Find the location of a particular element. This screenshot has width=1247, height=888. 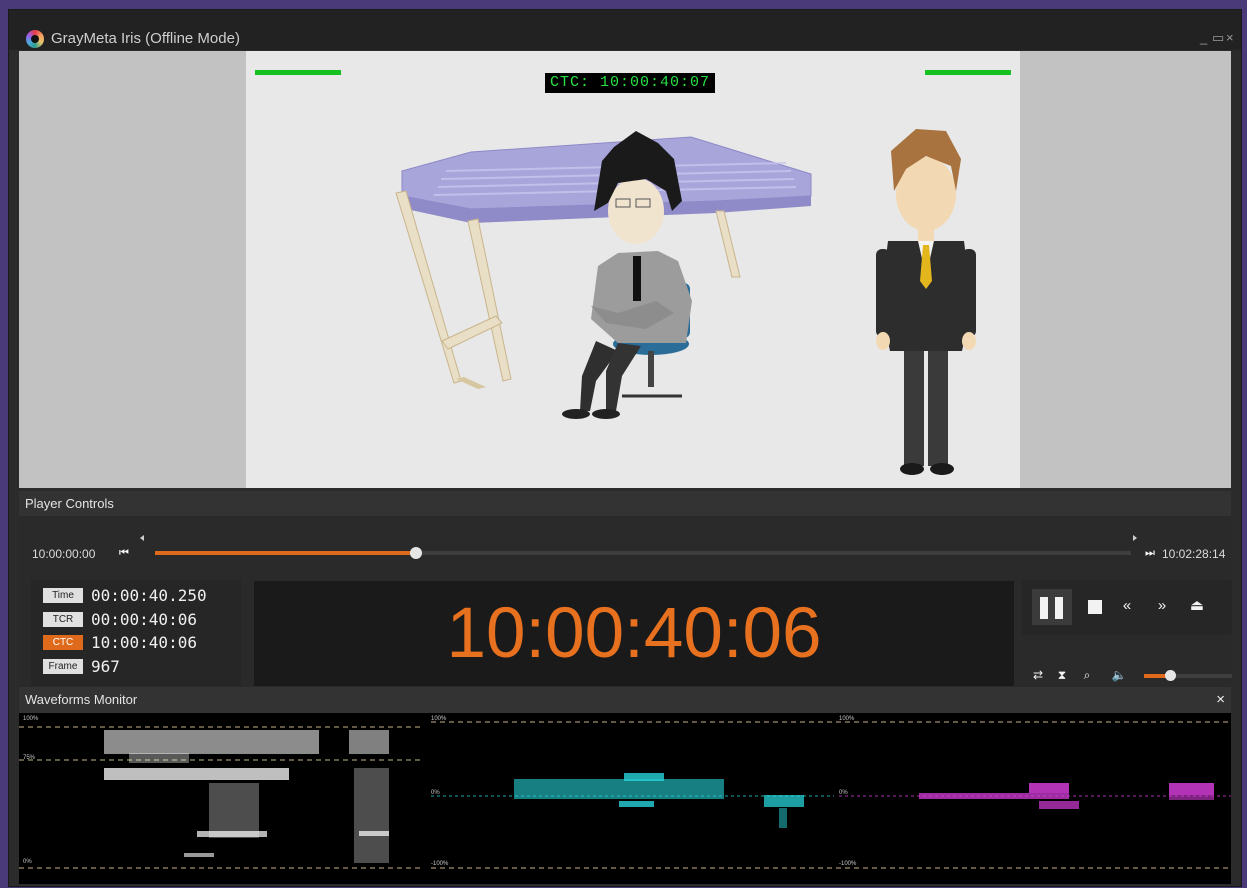

hourglass-button: ⧗ is located at coordinates (1062, 675).